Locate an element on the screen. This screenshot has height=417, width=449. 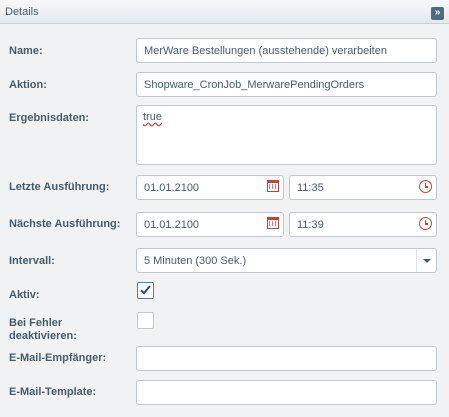
last-run-date-field: 01.01.2100 is located at coordinates (210, 187).